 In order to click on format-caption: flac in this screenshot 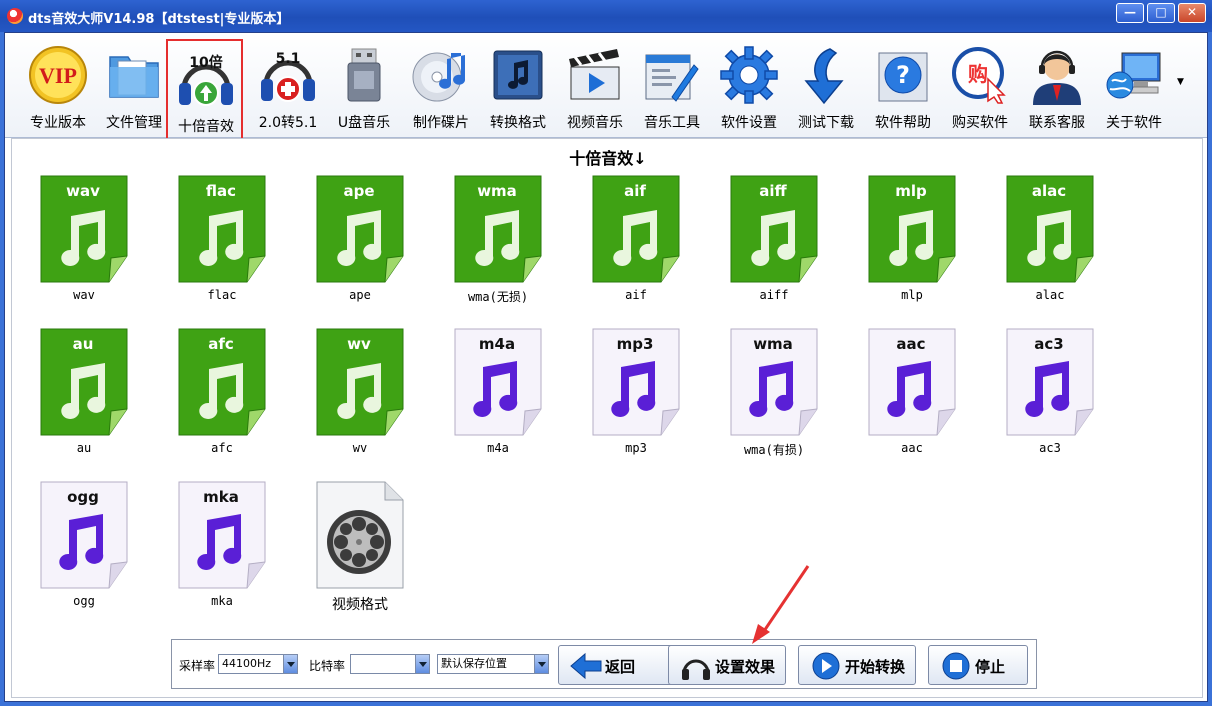, I will do `click(222, 295)`.